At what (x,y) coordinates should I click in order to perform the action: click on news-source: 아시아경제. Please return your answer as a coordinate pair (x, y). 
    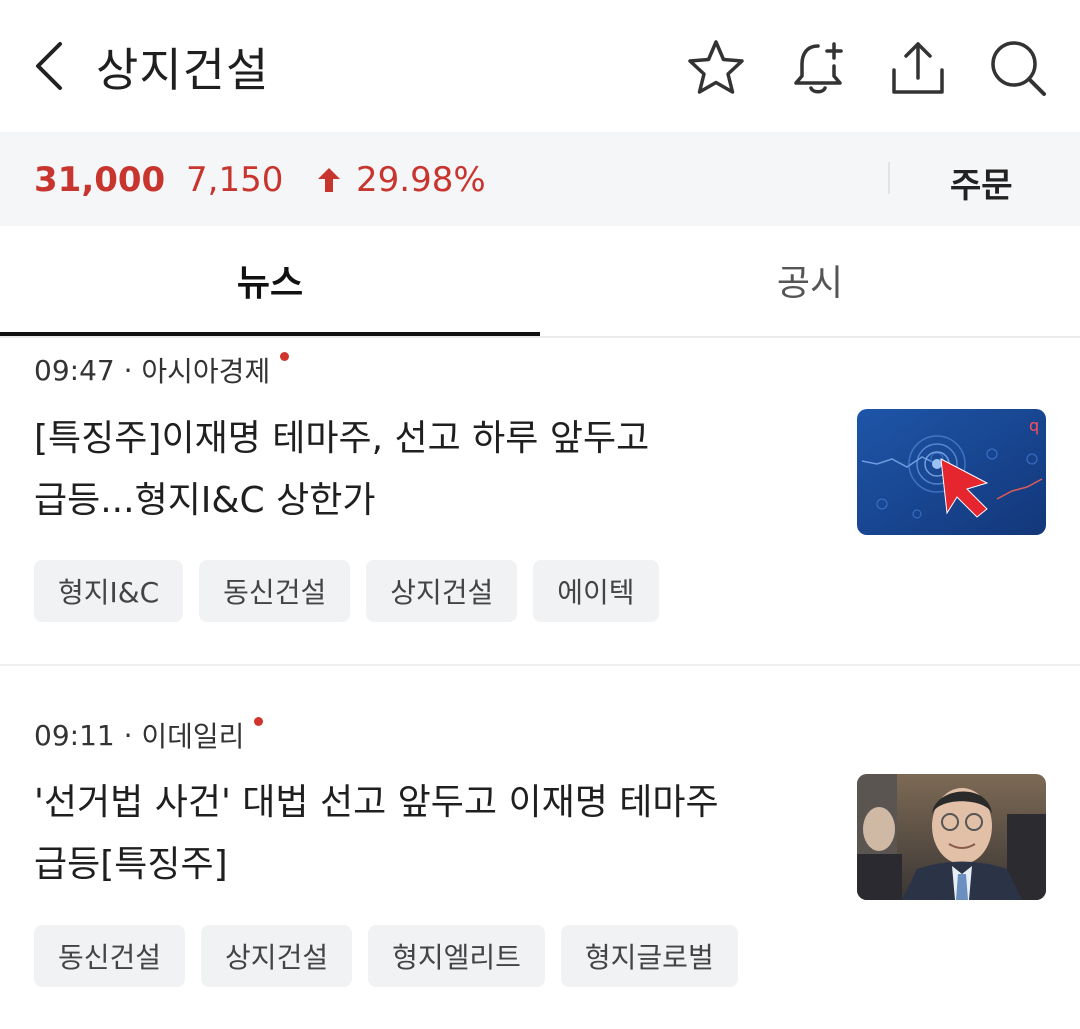
    Looking at the image, I should click on (206, 371).